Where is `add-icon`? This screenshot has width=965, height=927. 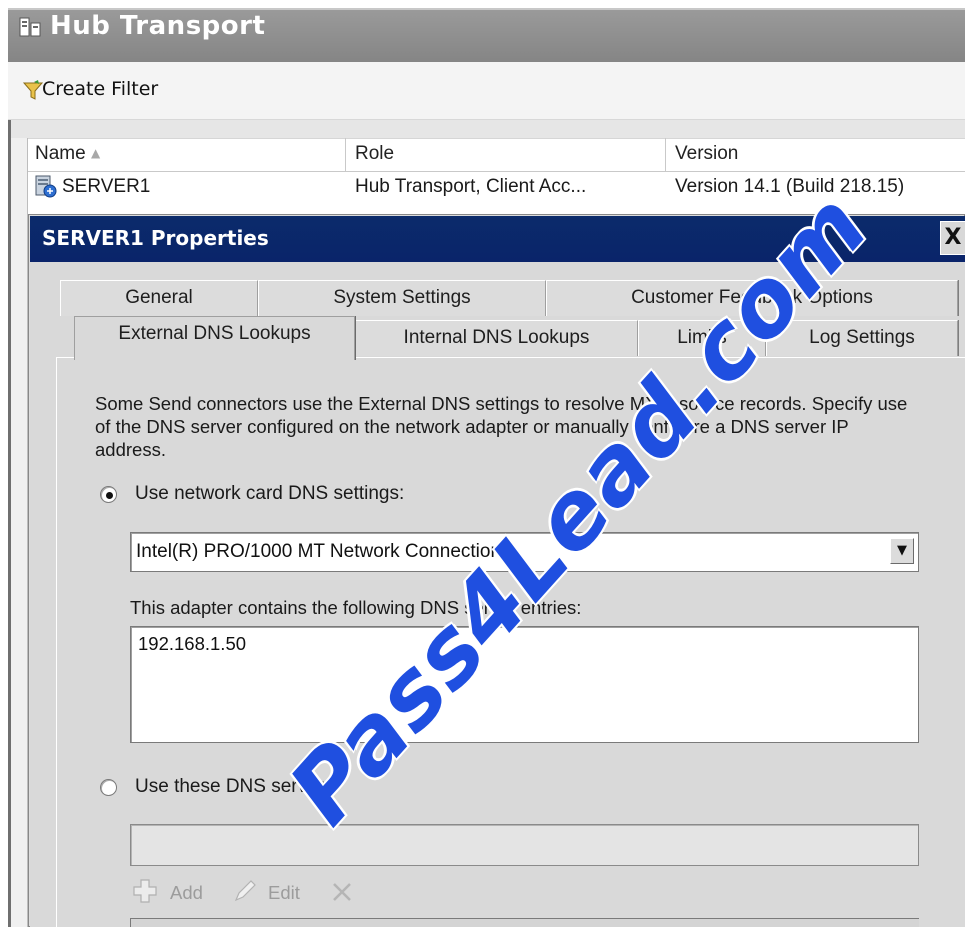
add-icon is located at coordinates (145, 891).